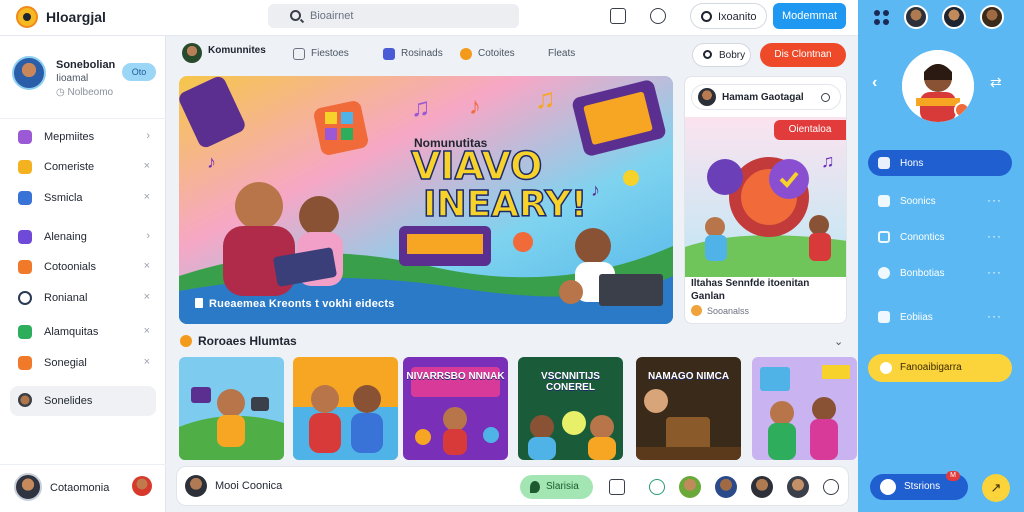  Describe the element at coordinates (65, 363) in the screenshot. I see `sidebar-item-label: Sonegial` at that location.